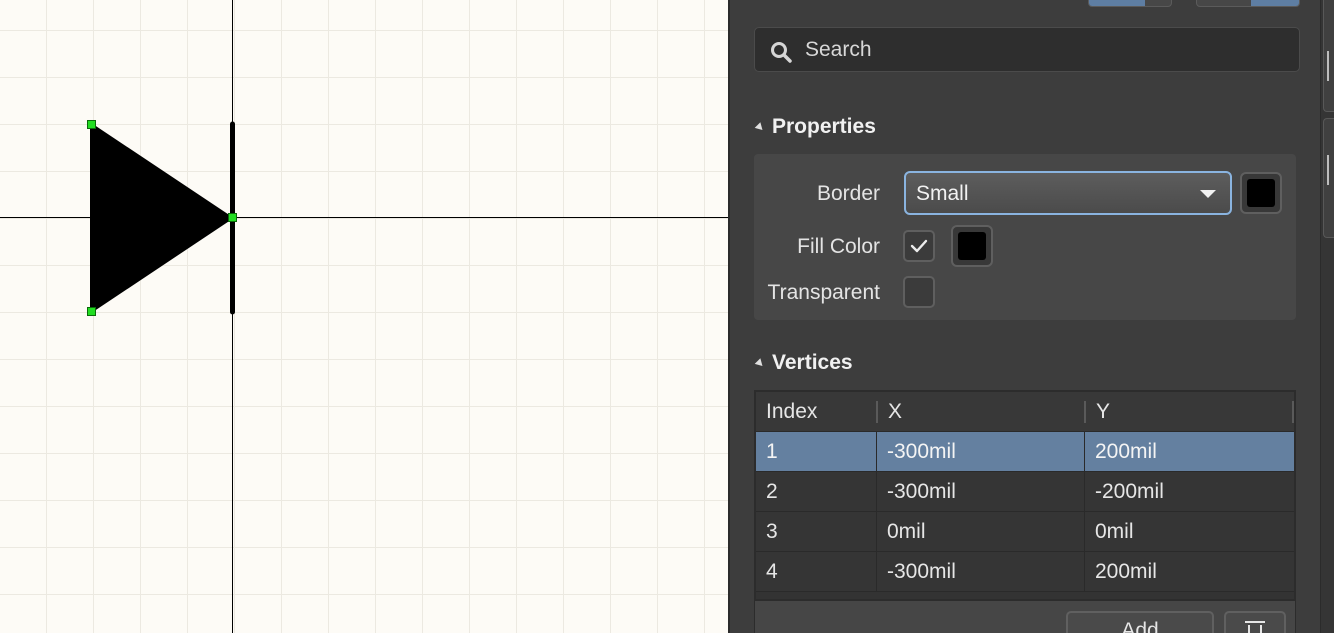  I want to click on properties-group: Border Small Fill Color Transparent, so click(1025, 237).